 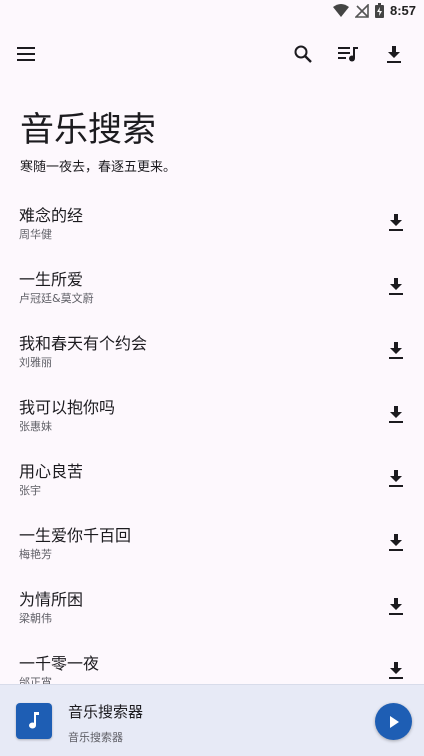 I want to click on song-artist: 梅艳芳, so click(x=35, y=554).